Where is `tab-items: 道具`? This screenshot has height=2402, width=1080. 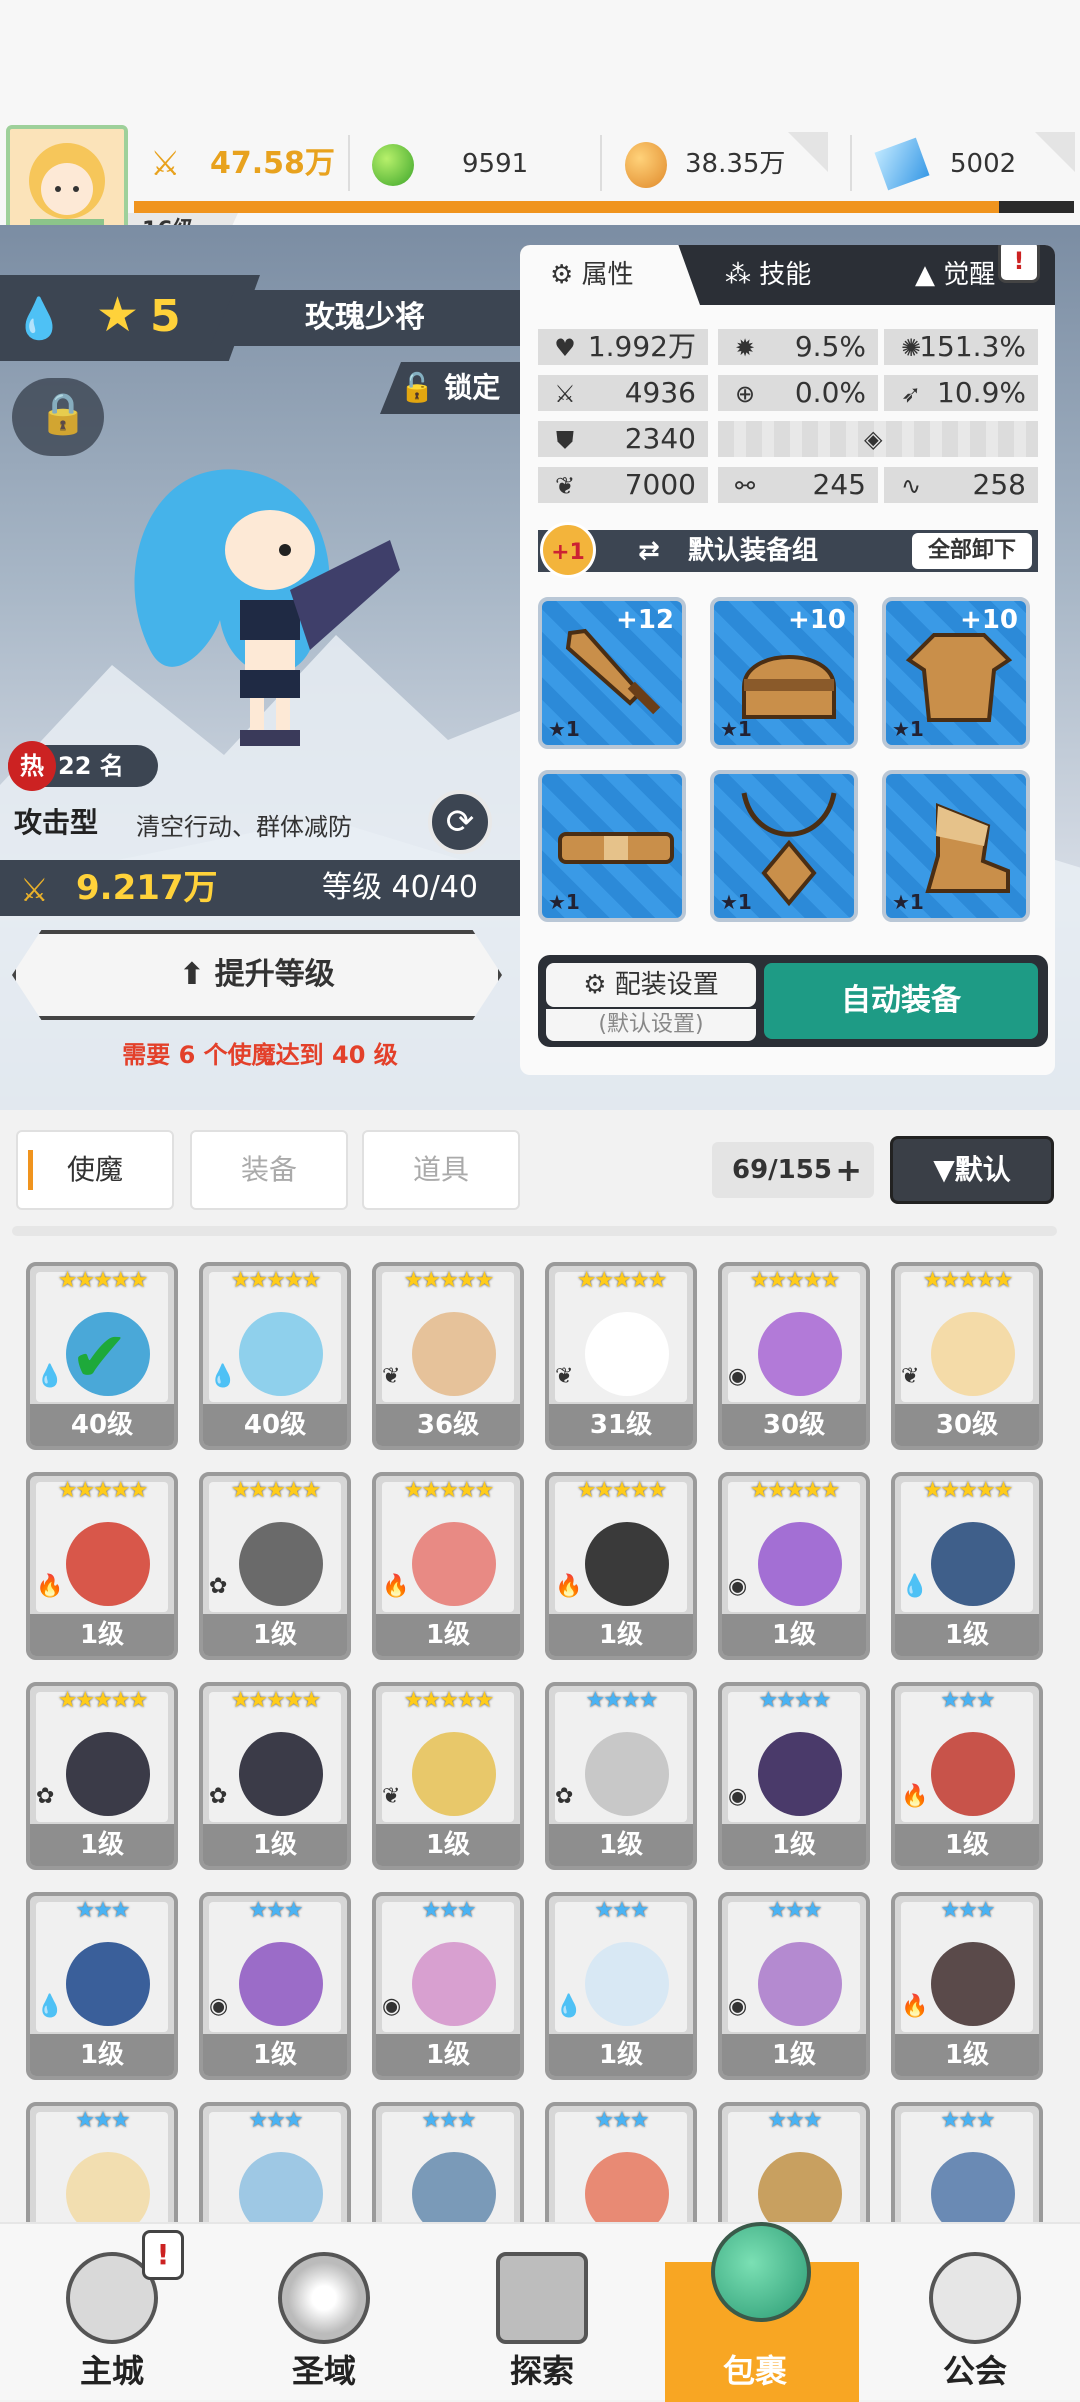
tab-items: 道具 is located at coordinates (441, 1170).